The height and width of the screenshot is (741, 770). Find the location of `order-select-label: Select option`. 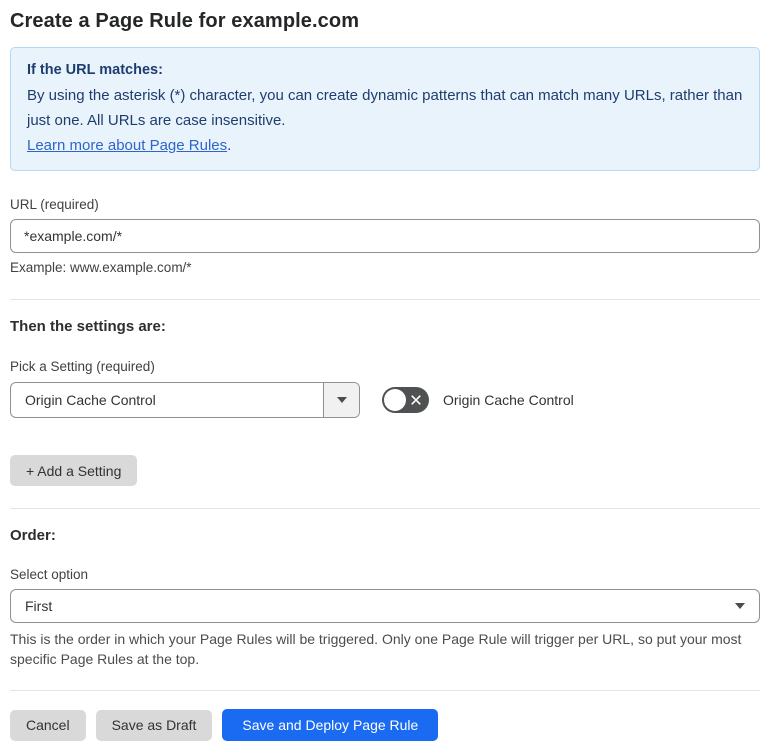

order-select-label: Select option is located at coordinates (49, 574).